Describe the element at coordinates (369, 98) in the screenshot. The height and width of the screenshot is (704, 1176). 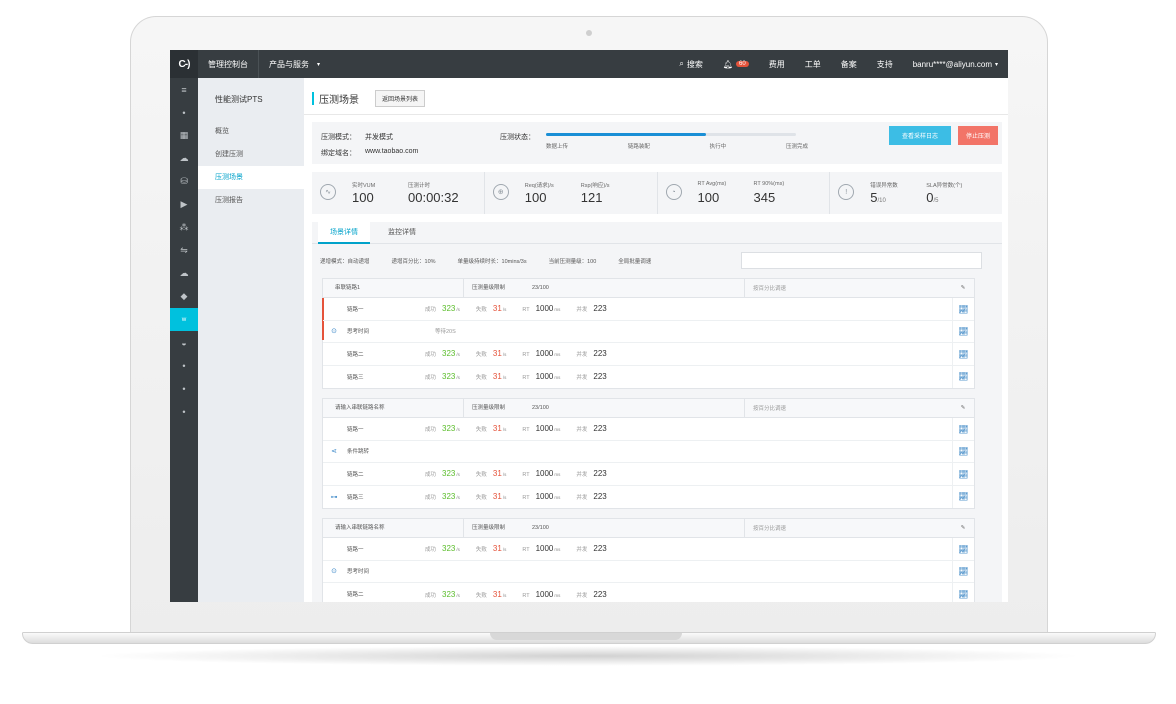
I see `page-header: 压测场景 返回场景列表` at that location.